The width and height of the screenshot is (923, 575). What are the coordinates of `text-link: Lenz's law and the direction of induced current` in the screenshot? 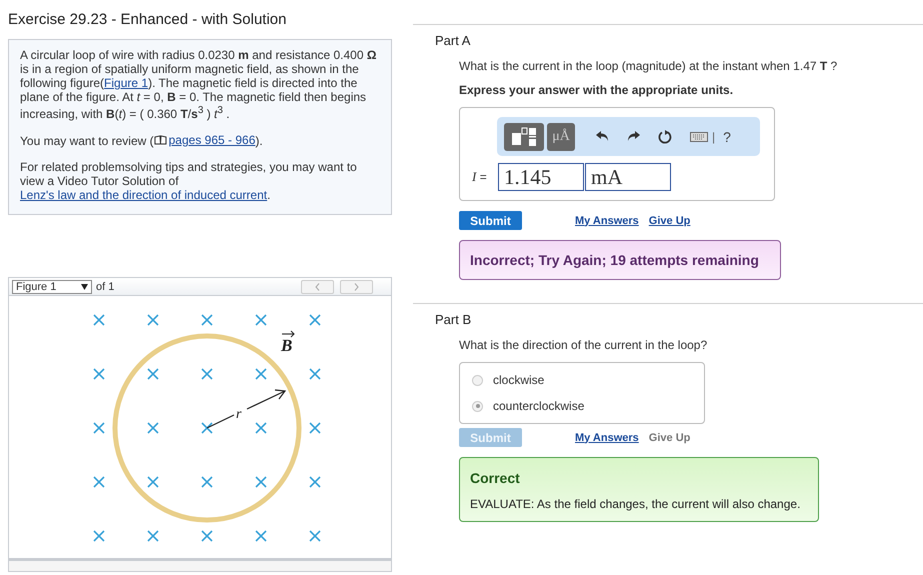 It's located at (144, 195).